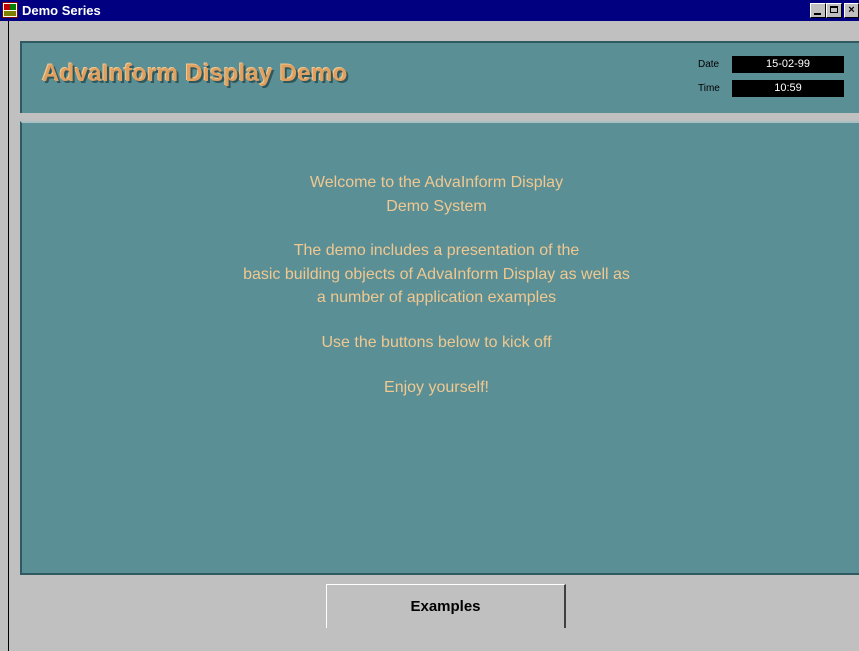 Image resolution: width=859 pixels, height=651 pixels. Describe the element at coordinates (709, 88) in the screenshot. I see `time-label: Time` at that location.